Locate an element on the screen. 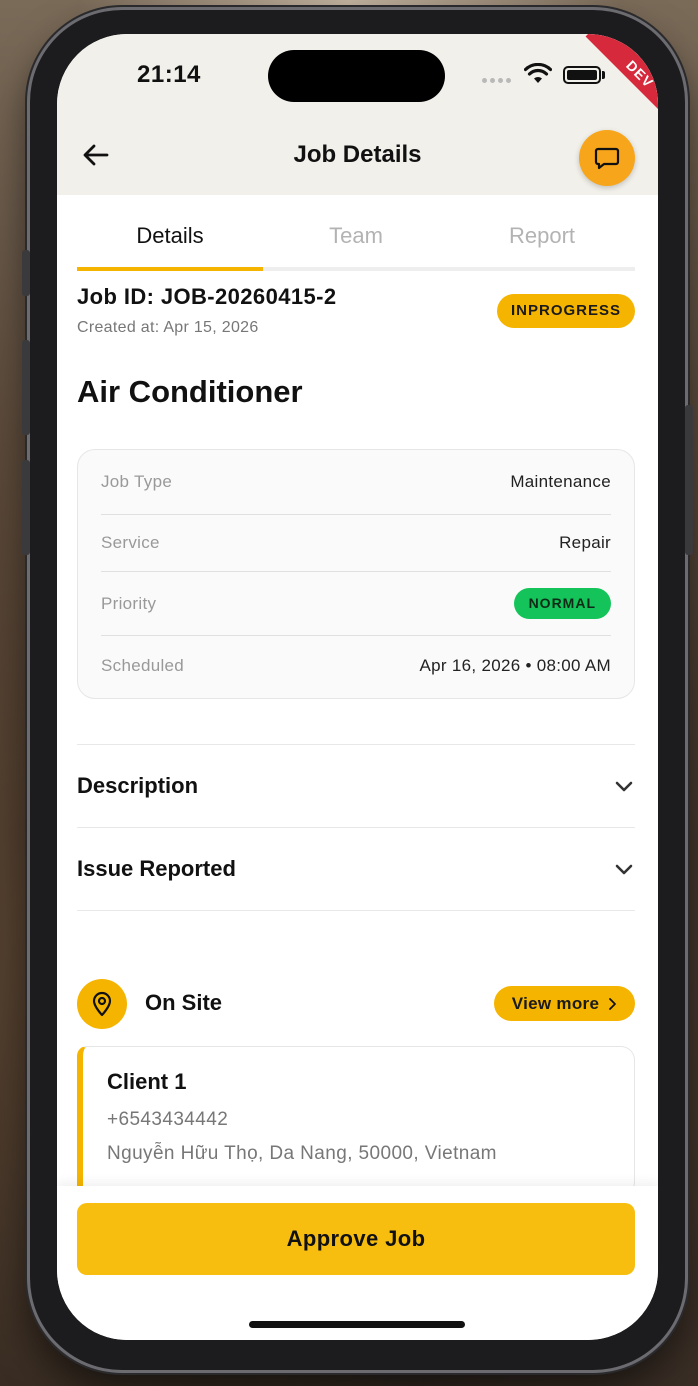  issue-reported-title: Issue Reported is located at coordinates (156, 868).